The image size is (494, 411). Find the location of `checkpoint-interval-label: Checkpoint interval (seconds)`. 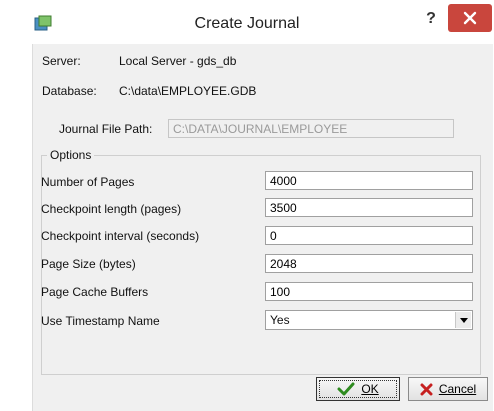

checkpoint-interval-label: Checkpoint interval (seconds) is located at coordinates (120, 236).